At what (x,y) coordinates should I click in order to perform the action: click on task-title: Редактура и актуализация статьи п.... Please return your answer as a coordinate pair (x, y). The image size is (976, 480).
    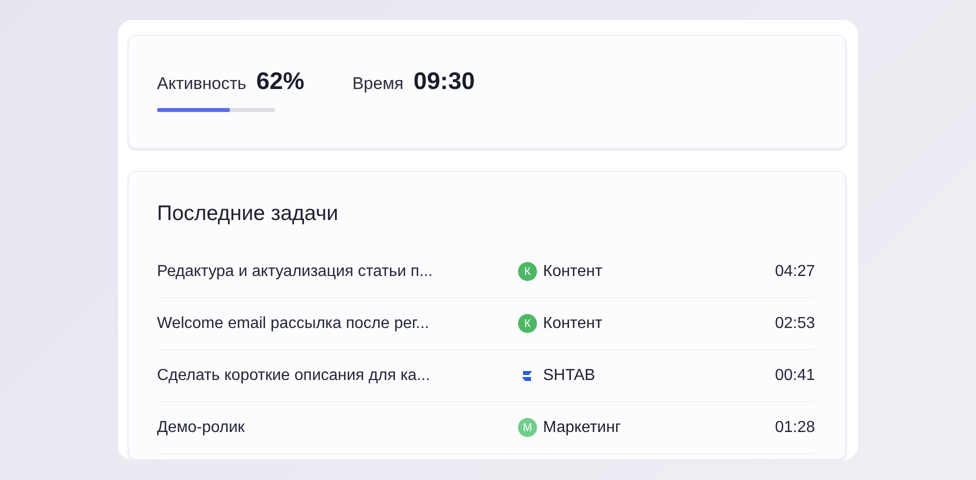
    Looking at the image, I should click on (337, 271).